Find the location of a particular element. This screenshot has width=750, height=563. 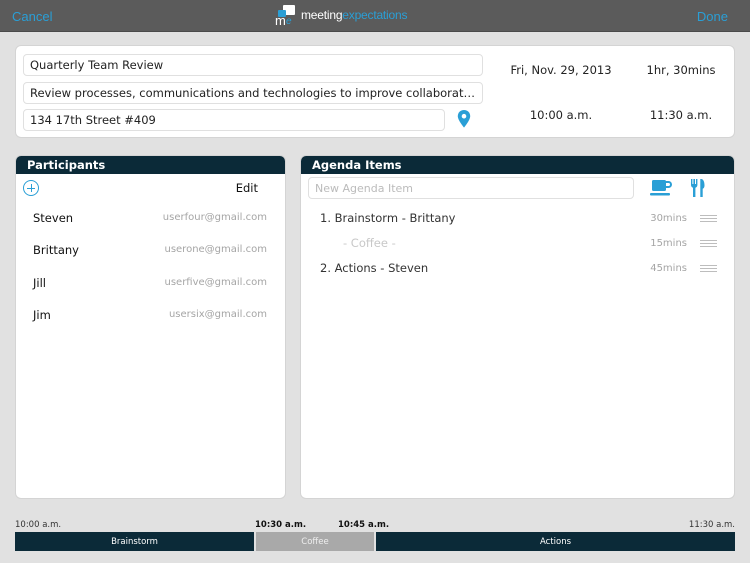

agenda-item-title: 2. Actions - Steven is located at coordinates (374, 268).